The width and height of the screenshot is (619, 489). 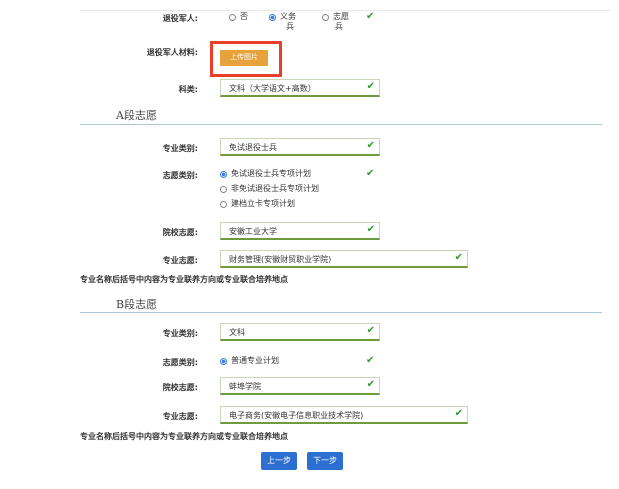 I want to click on section-a-major-select: 财务管理(安徽财贸职业学院) ✔, so click(x=344, y=259).